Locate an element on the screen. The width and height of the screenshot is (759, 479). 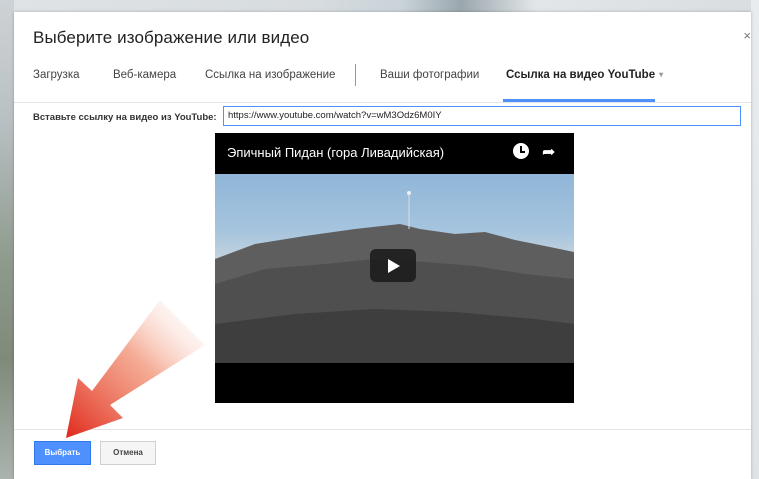
tab-divider is located at coordinates (355, 75).